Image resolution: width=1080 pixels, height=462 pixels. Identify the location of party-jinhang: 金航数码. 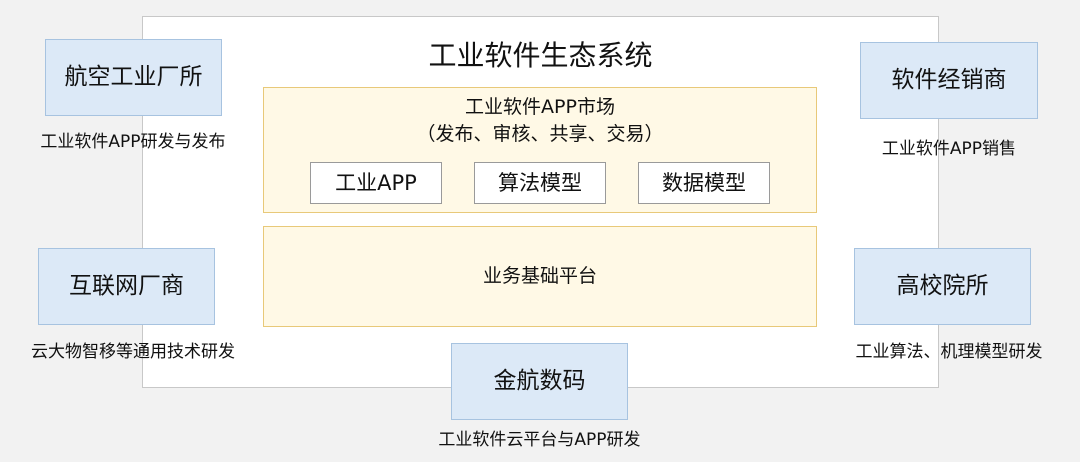
(539, 381).